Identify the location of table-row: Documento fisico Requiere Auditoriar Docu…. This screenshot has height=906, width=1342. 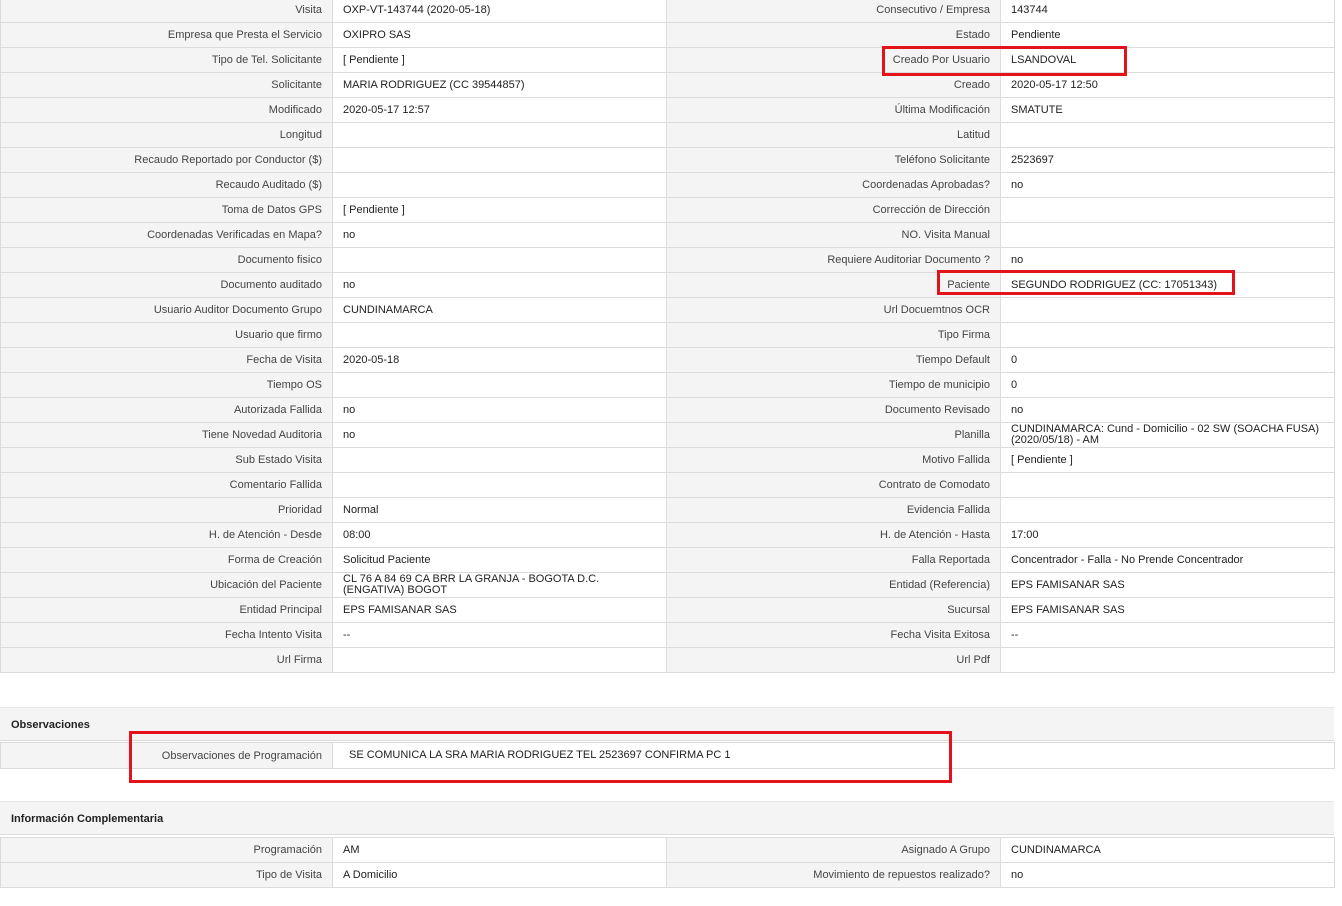
(667, 260).